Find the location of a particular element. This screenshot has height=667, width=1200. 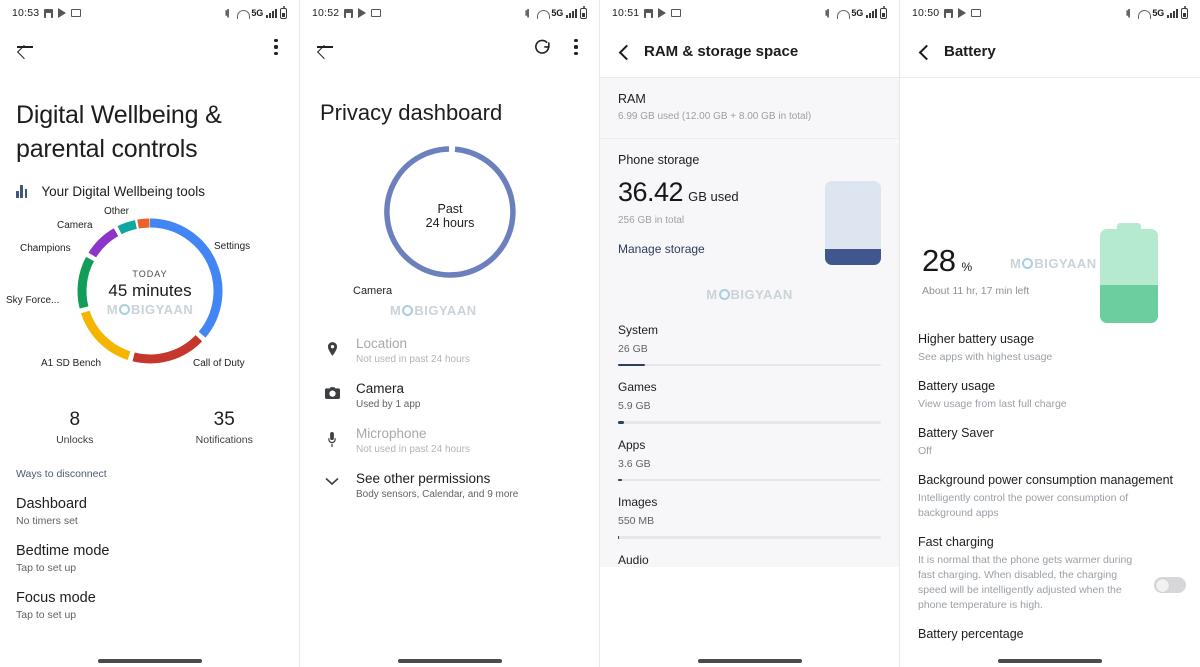

donut-label-camera: Camera is located at coordinates (75, 225).